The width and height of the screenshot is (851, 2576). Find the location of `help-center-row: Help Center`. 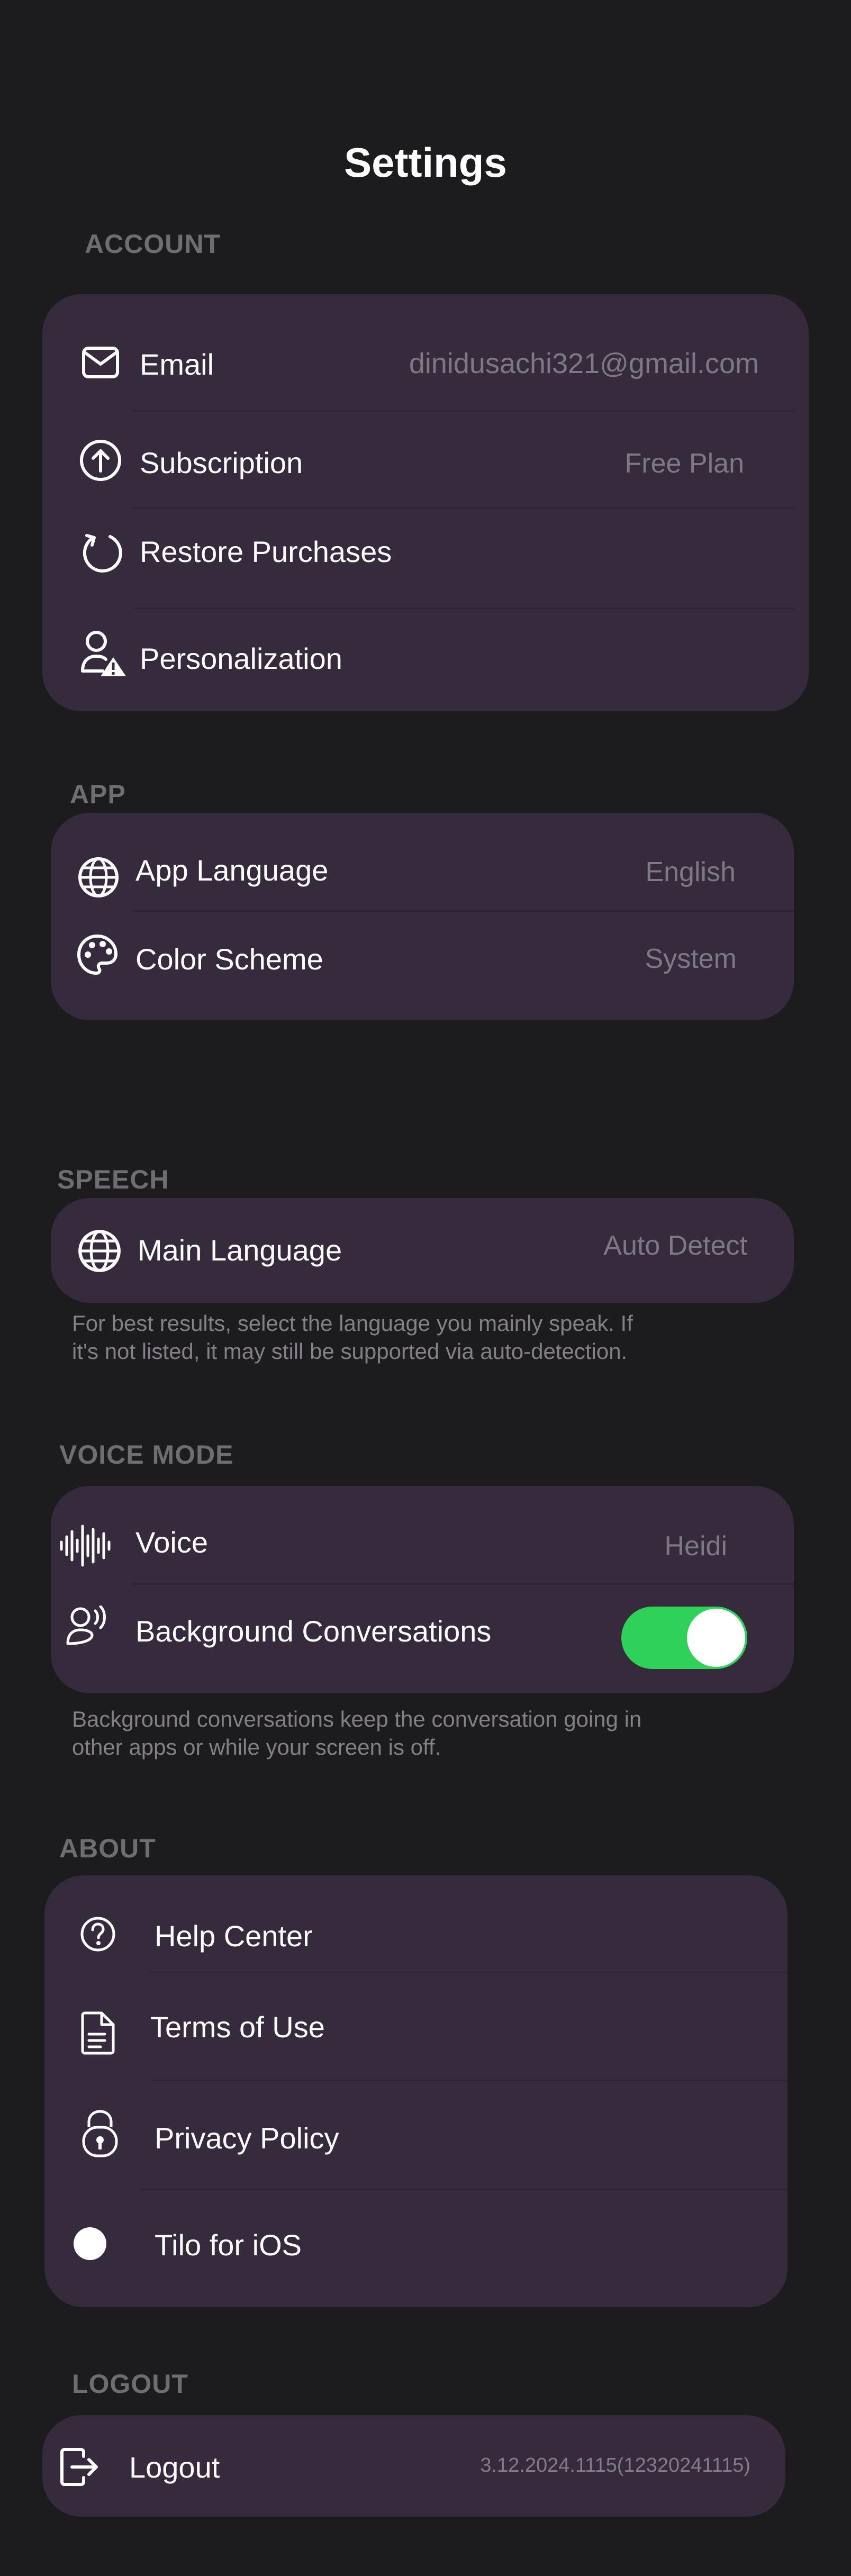

help-center-row: Help Center is located at coordinates (415, 1923).